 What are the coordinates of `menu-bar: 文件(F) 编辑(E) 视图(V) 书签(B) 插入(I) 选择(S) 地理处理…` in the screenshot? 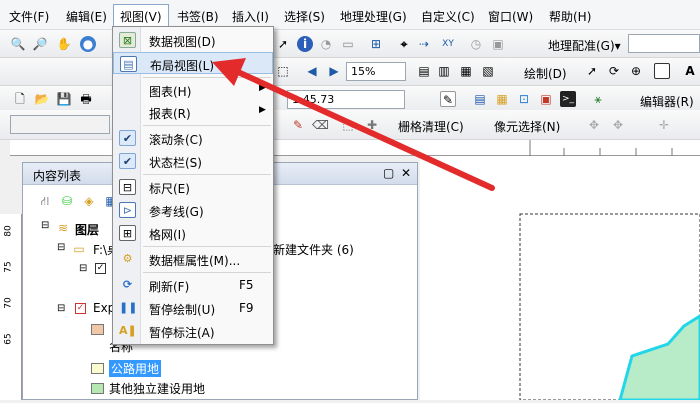 It's located at (350, 15).